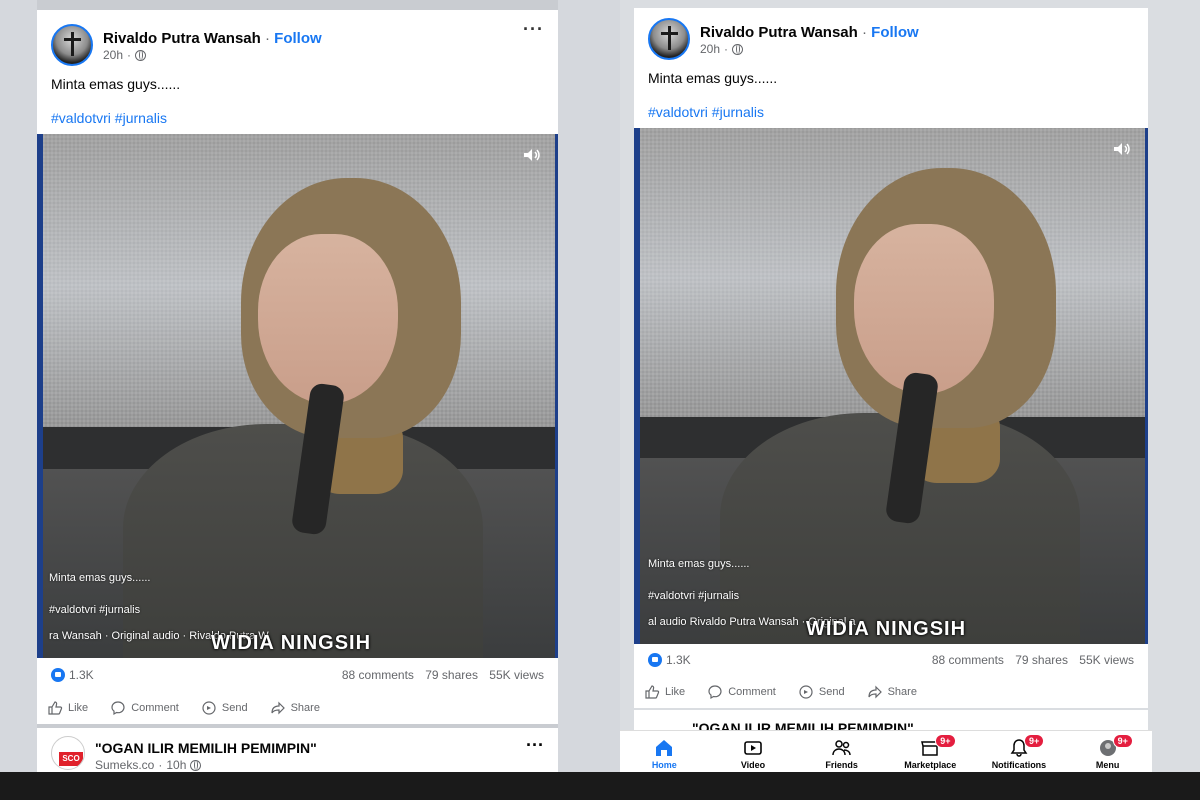 The height and width of the screenshot is (800, 1200). What do you see at coordinates (930, 752) in the screenshot?
I see `nav-marketplace: Marketplace 9+` at bounding box center [930, 752].